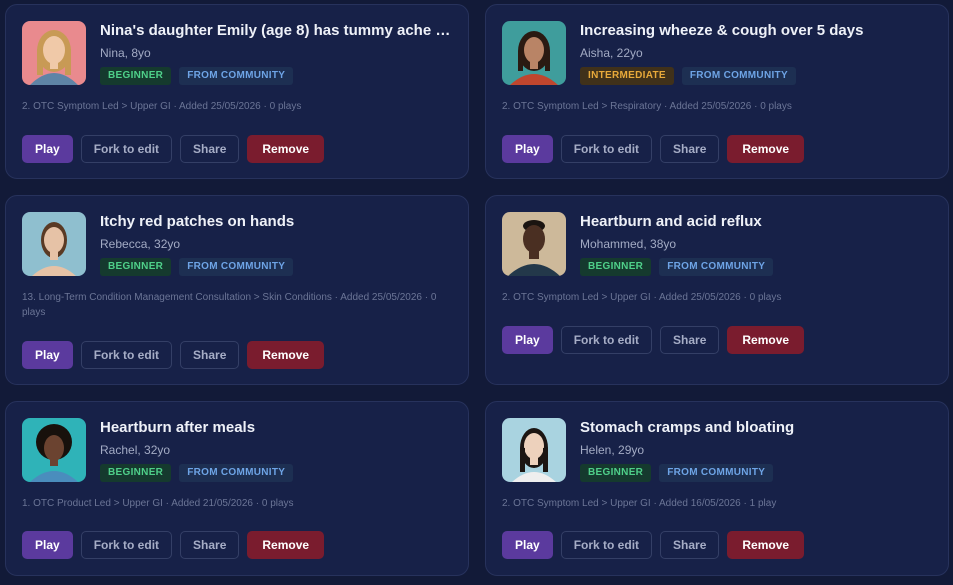 The height and width of the screenshot is (585, 953). What do you see at coordinates (671, 221) in the screenshot?
I see `scenario-title: Heartburn and acid reflux` at bounding box center [671, 221].